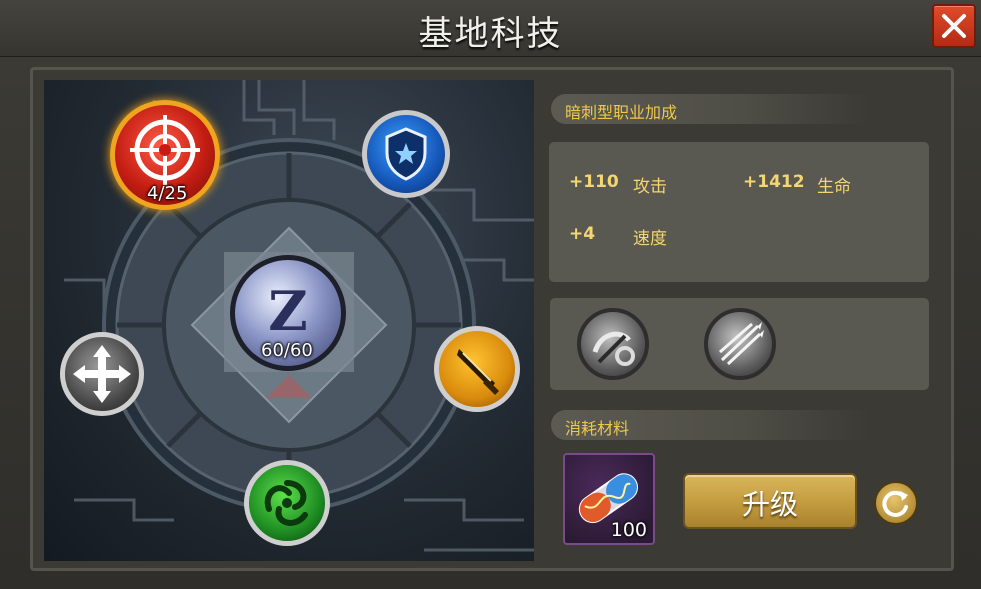  I want to click on skill-node-core: Z 60/60, so click(288, 313).